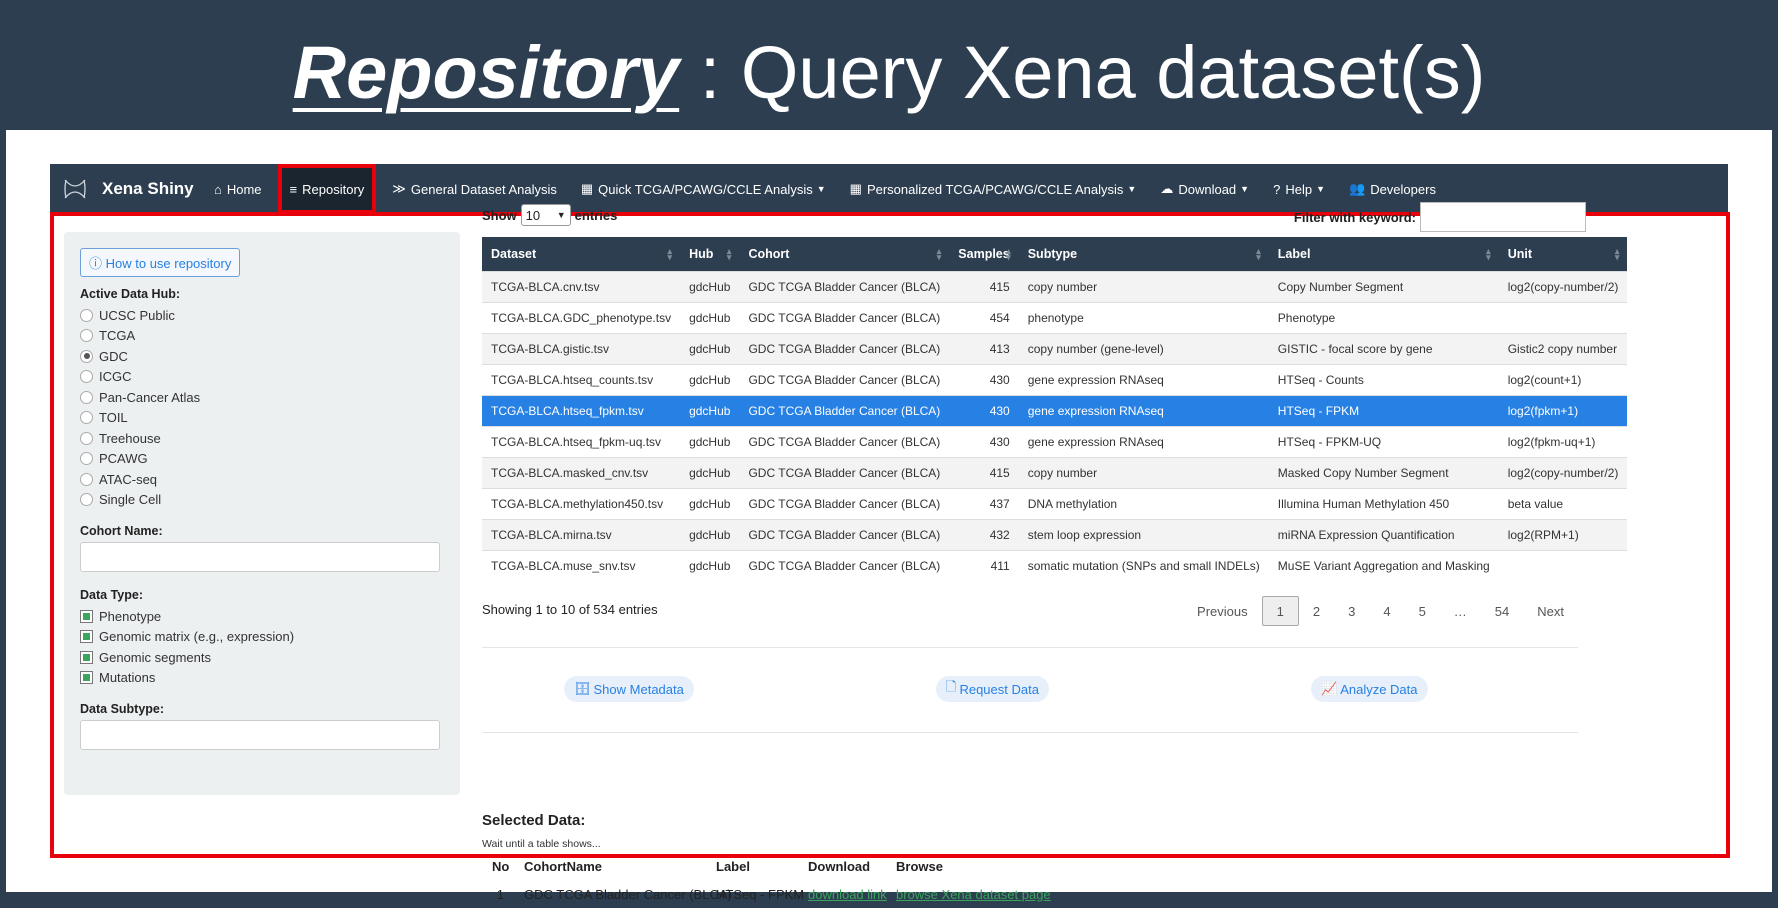  What do you see at coordinates (581, 472) in the screenshot?
I see `table-cell: TCGA-BLCA.masked_cnv.tsv` at bounding box center [581, 472].